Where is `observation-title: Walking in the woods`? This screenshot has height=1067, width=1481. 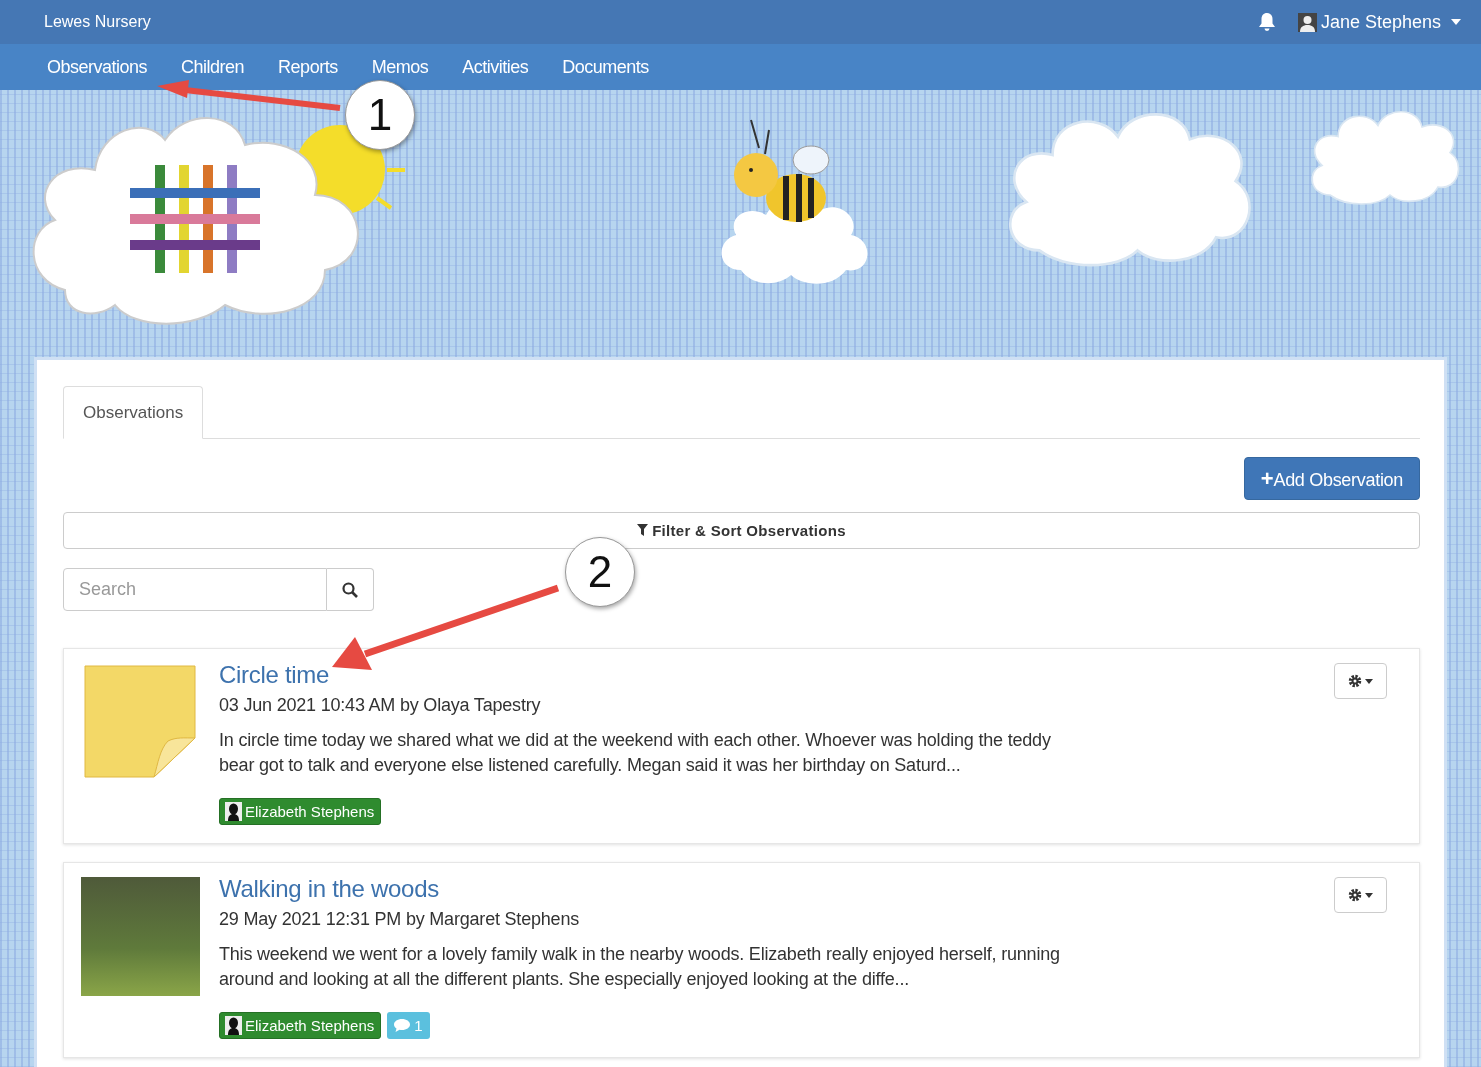 observation-title: Walking in the woods is located at coordinates (776, 889).